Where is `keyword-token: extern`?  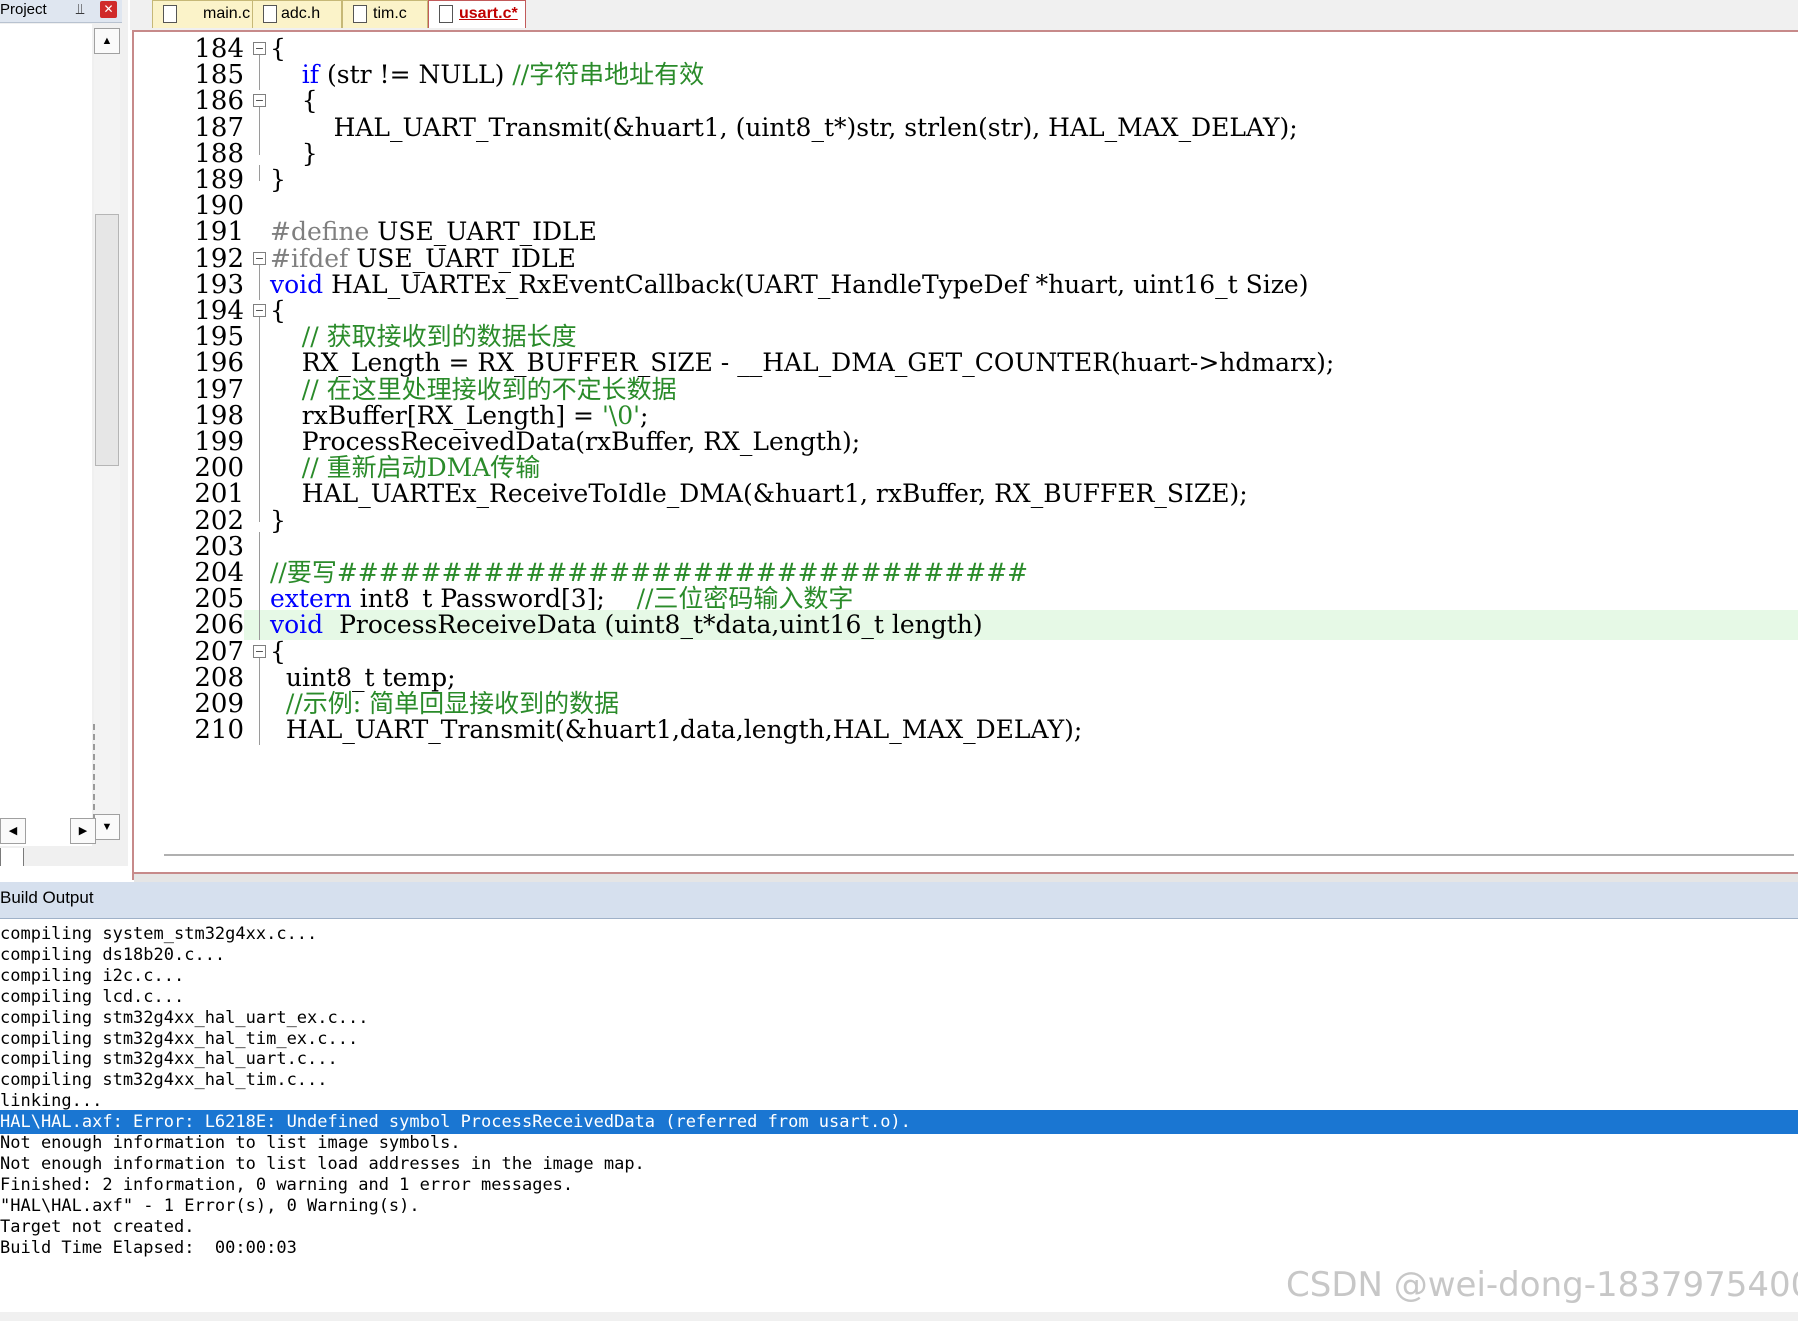
keyword-token: extern is located at coordinates (311, 599).